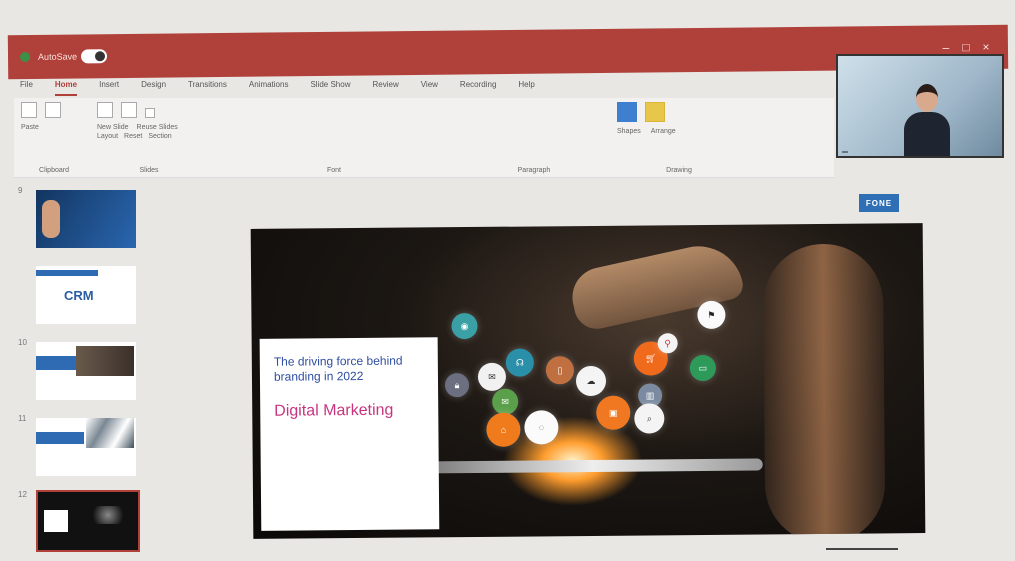  Describe the element at coordinates (464, 326) in the screenshot. I see `wifi-icon: ◉` at that location.